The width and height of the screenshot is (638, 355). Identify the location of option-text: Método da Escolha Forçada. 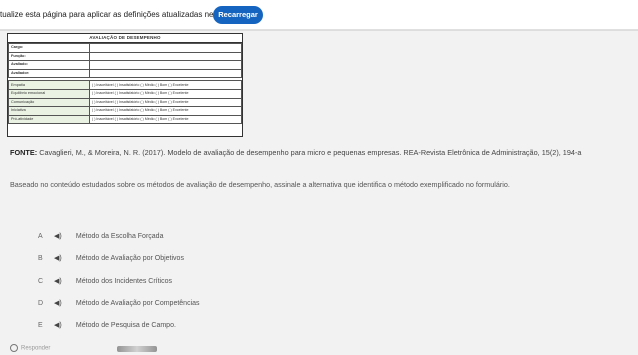
(119, 236).